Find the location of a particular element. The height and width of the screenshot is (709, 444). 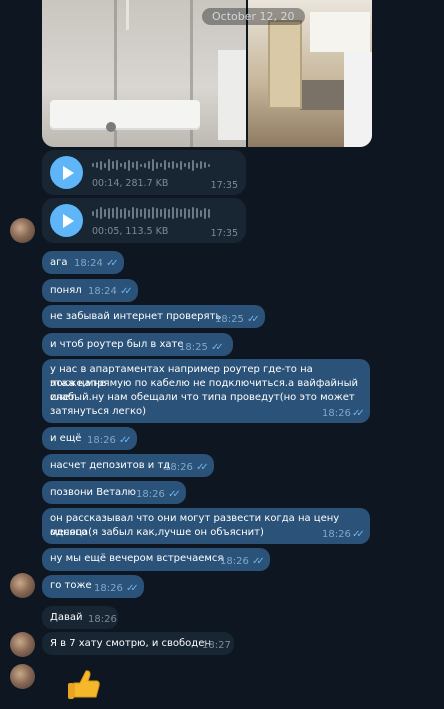

message-text: го тоже is located at coordinates (71, 585).